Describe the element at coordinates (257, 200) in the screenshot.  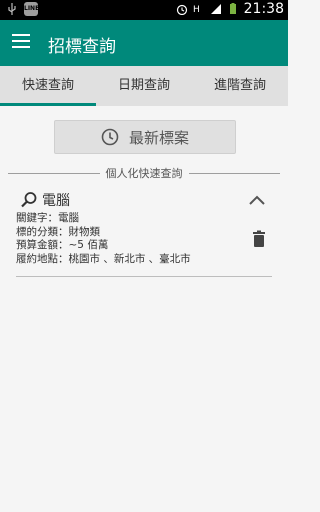
I see `chevron-up-icon` at that location.